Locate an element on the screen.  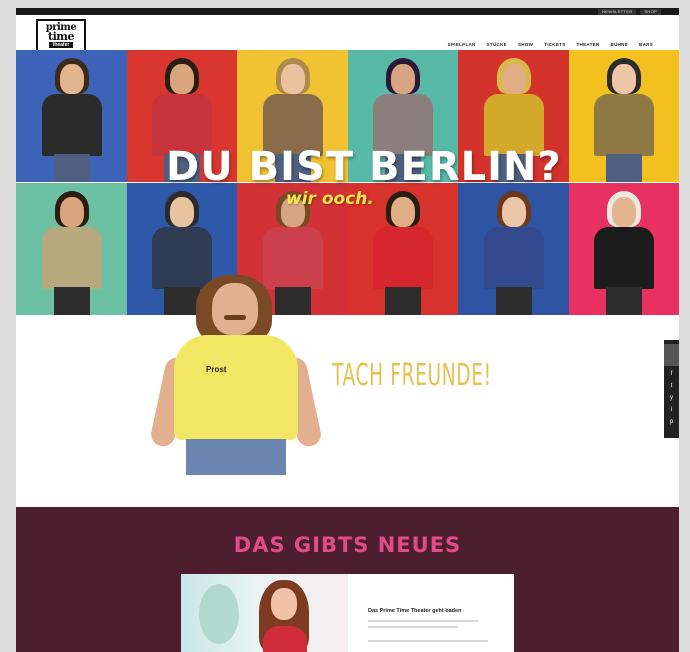
top-bar: NEWSLETTER SHOP is located at coordinates (347, 11).